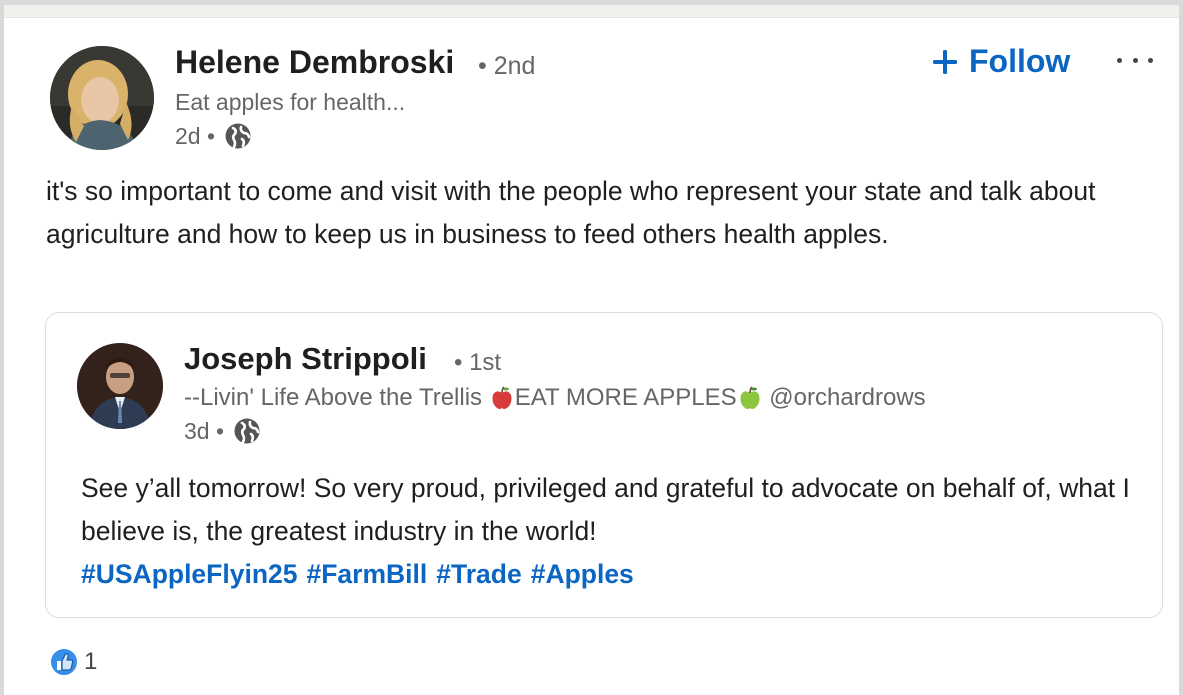  Describe the element at coordinates (582, 574) in the screenshot. I see `hashtag-link: #Apples` at that location.